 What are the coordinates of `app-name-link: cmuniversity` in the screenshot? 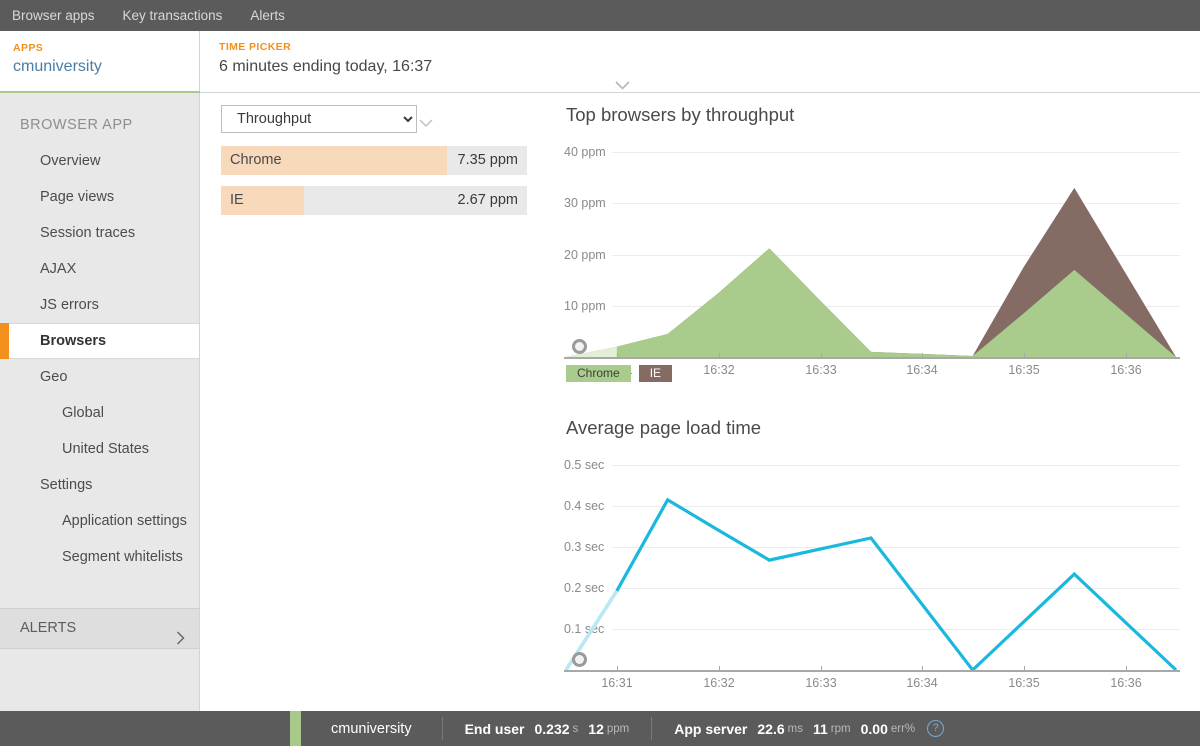 It's located at (106, 66).